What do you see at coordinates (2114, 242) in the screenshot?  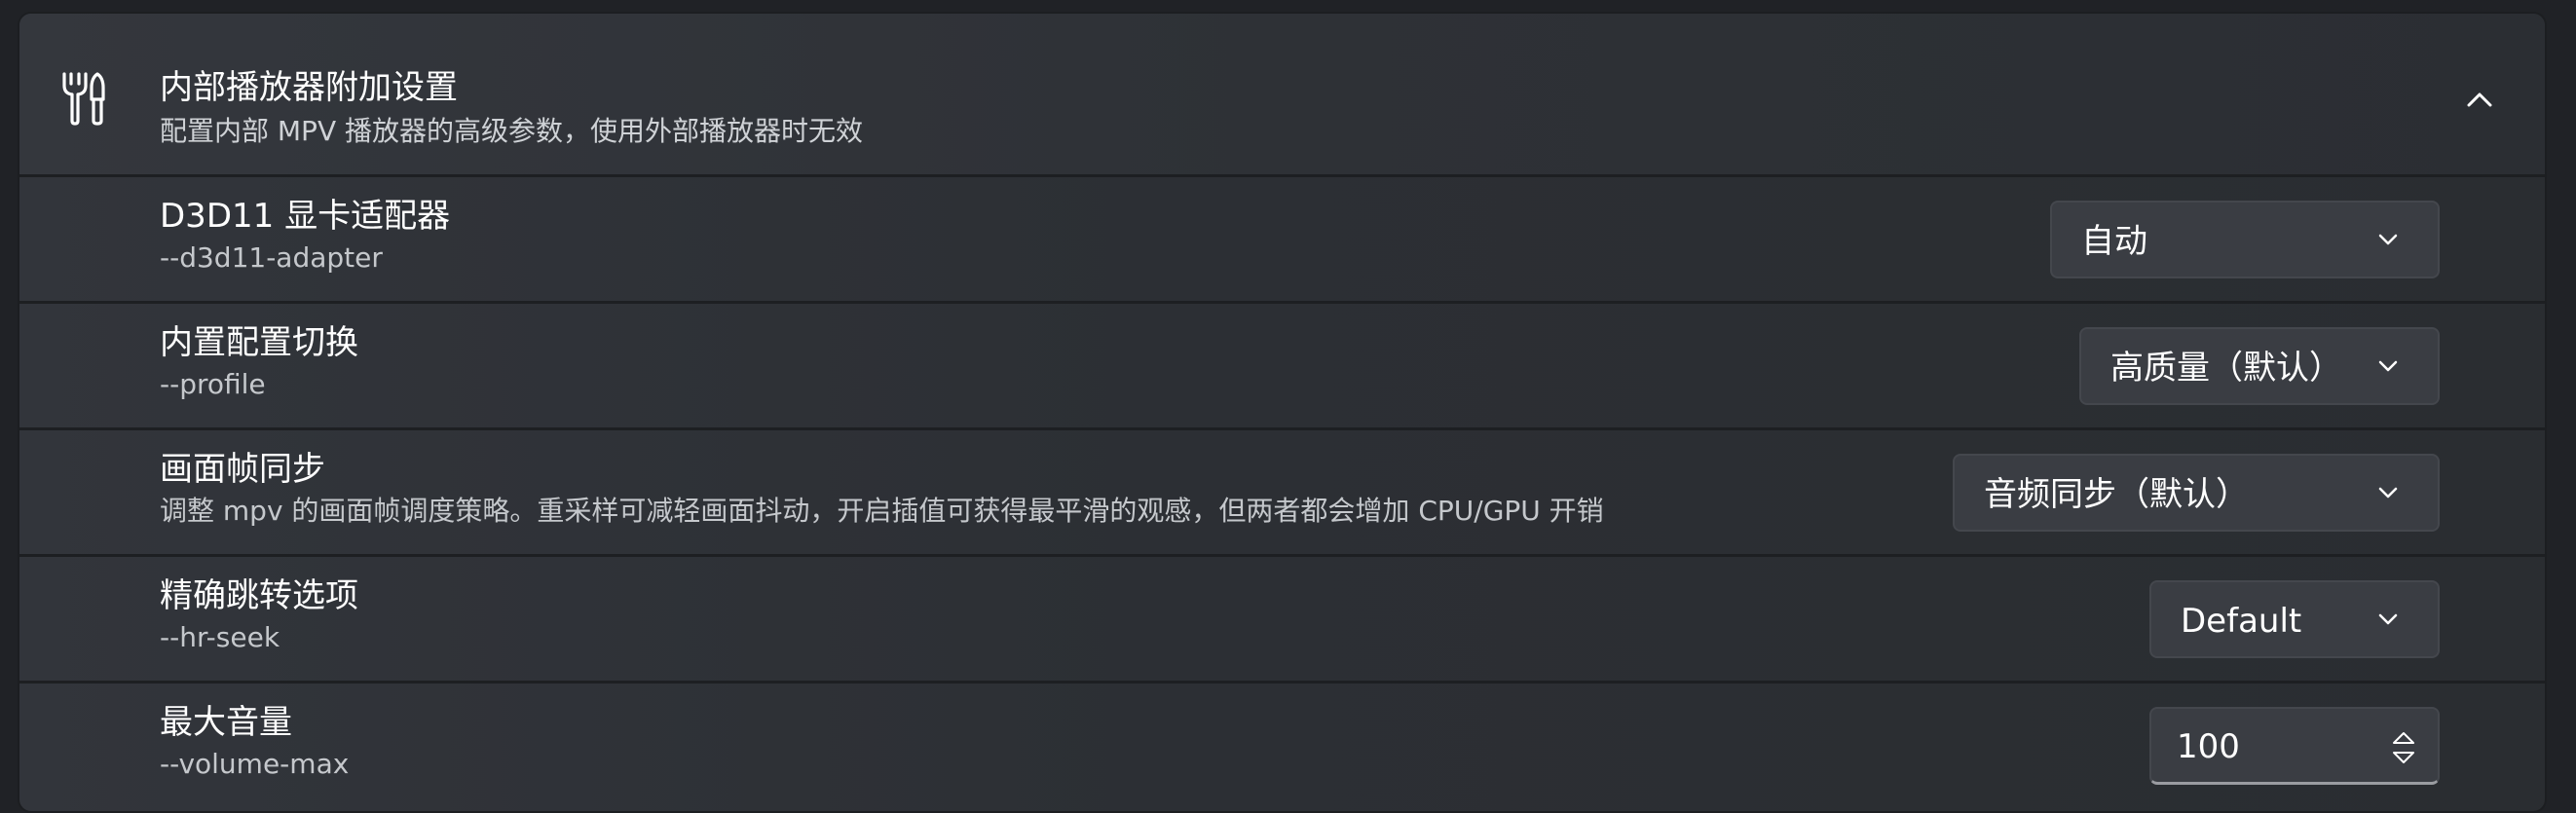 I see `dropdown-value: 自动` at bounding box center [2114, 242].